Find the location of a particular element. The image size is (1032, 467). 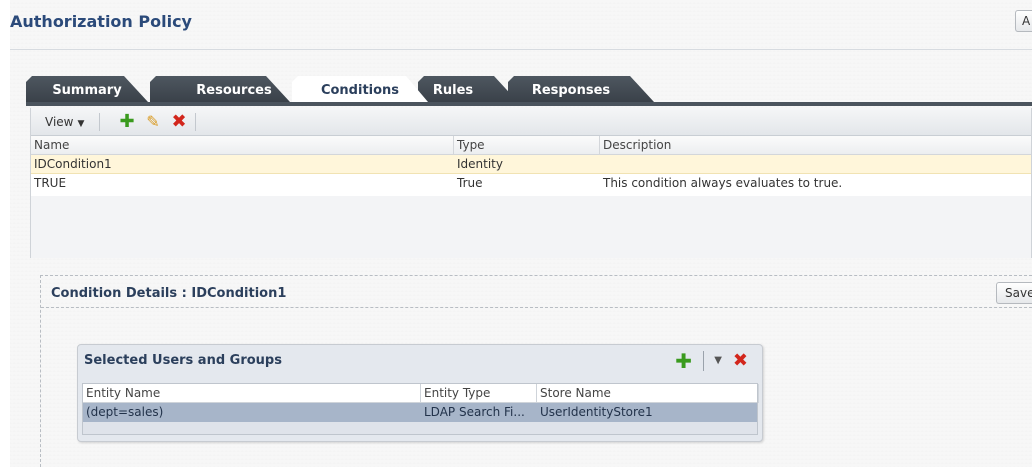

column-header-type: Type is located at coordinates (527, 145).